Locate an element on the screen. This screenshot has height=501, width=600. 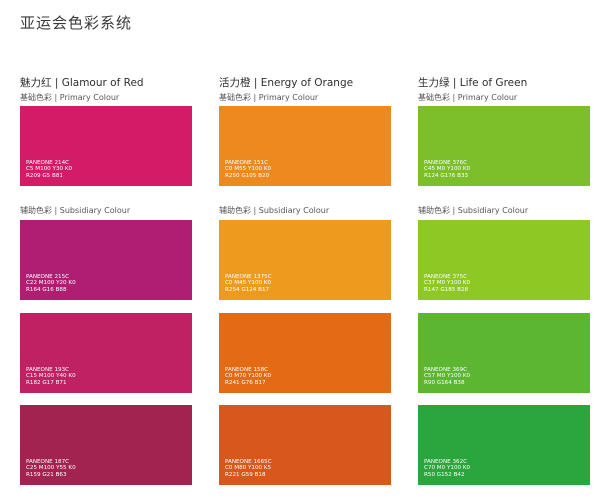
rgb-code: R250 G105 B20 is located at coordinates (247, 176).